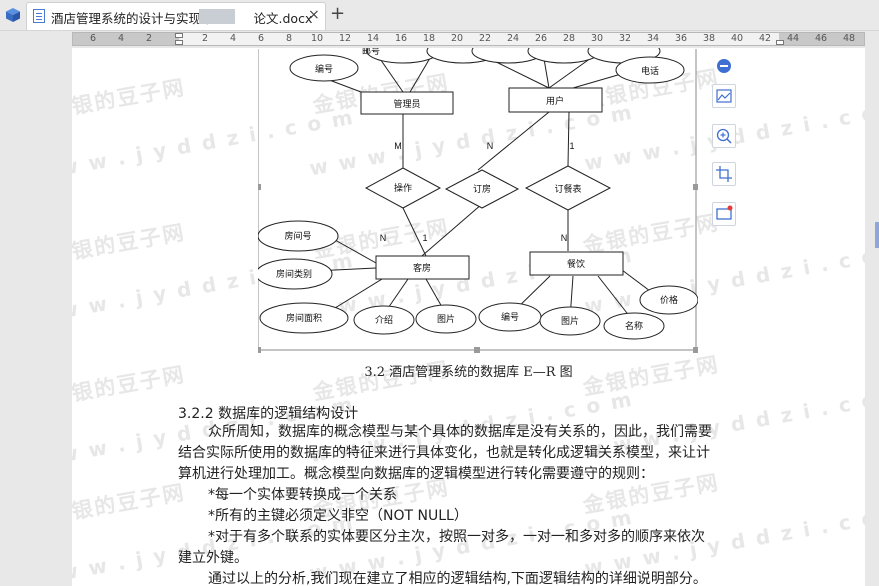 The height and width of the screenshot is (586, 879). Describe the element at coordinates (401, 38) in the screenshot. I see `ruler-tick: 16` at that location.